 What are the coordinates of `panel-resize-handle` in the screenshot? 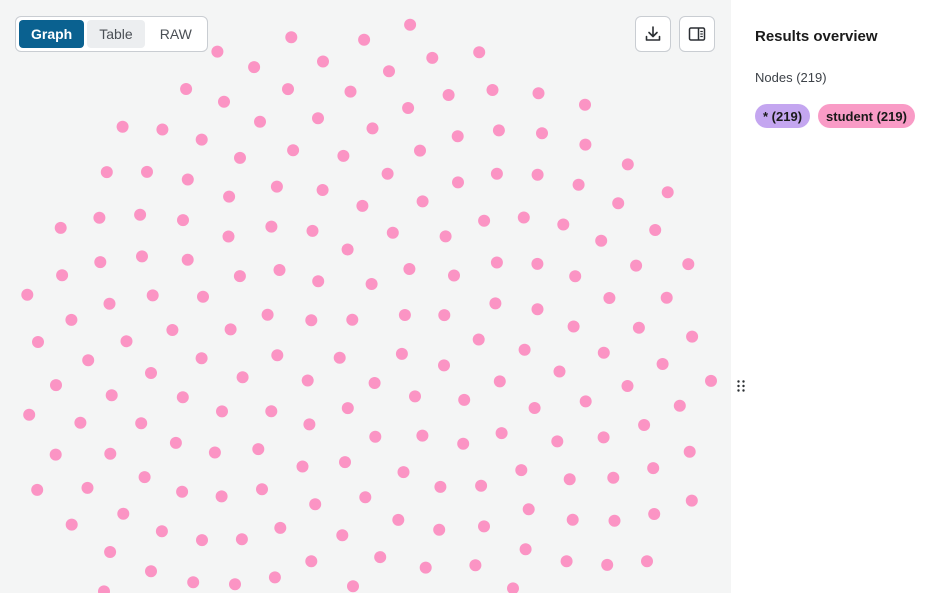 It's located at (741, 386).